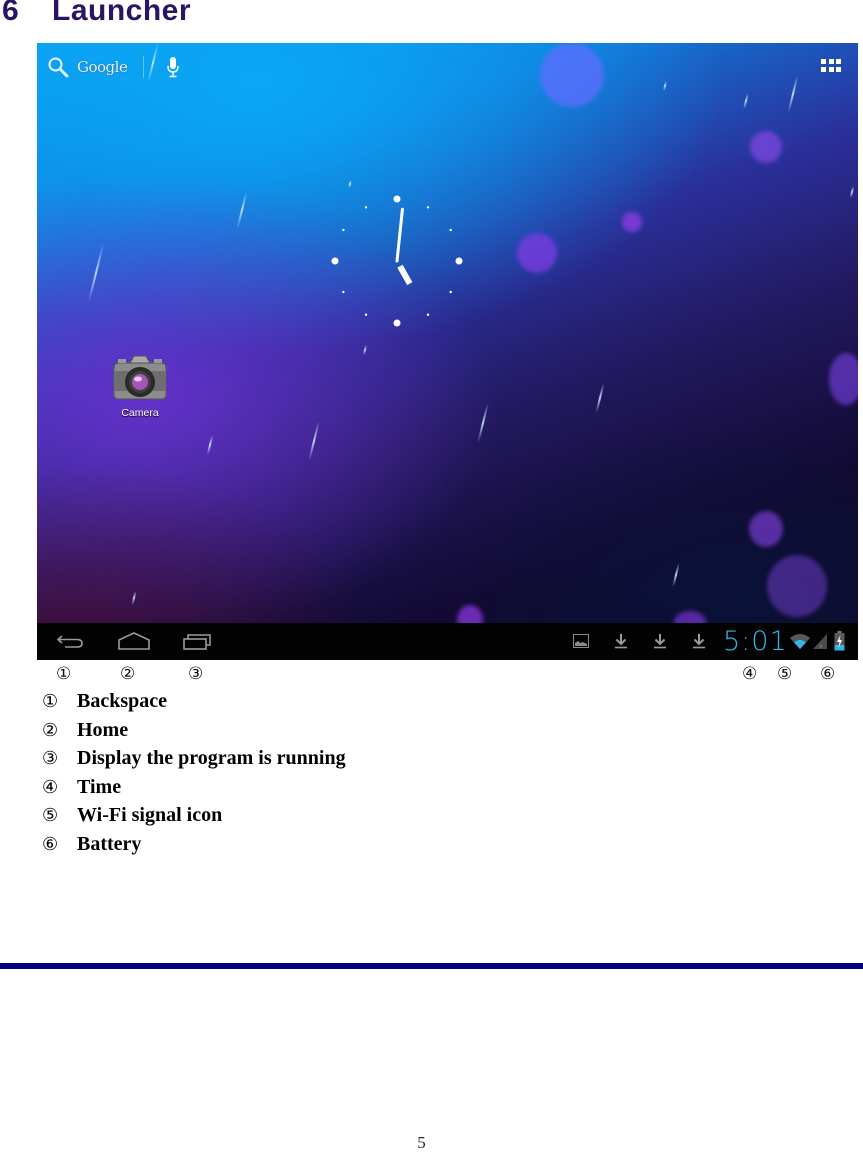 This screenshot has width=863, height=1153. What do you see at coordinates (11, 13) in the screenshot?
I see `section-number: 6` at bounding box center [11, 13].